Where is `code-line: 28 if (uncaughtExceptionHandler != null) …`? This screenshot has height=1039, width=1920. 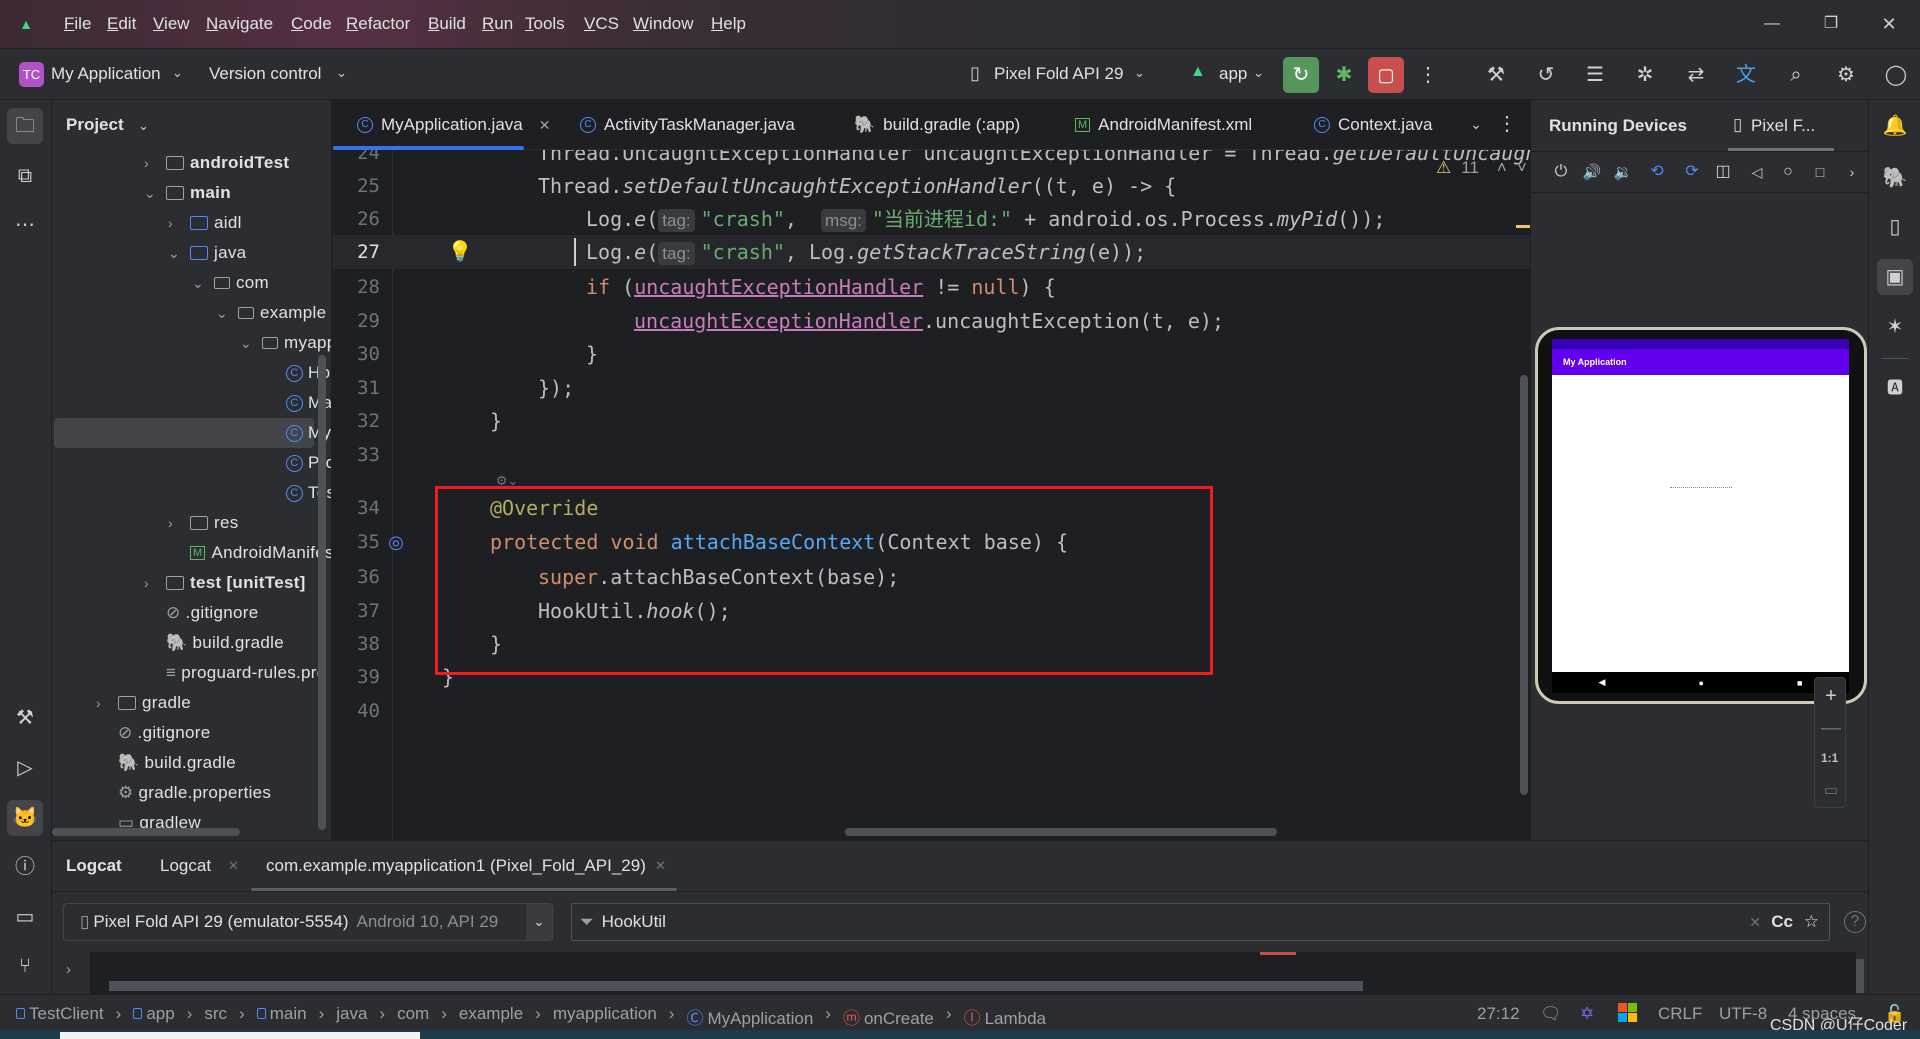
code-line: 28 if (uncaughtExceptionHandler != null) … is located at coordinates (931, 287).